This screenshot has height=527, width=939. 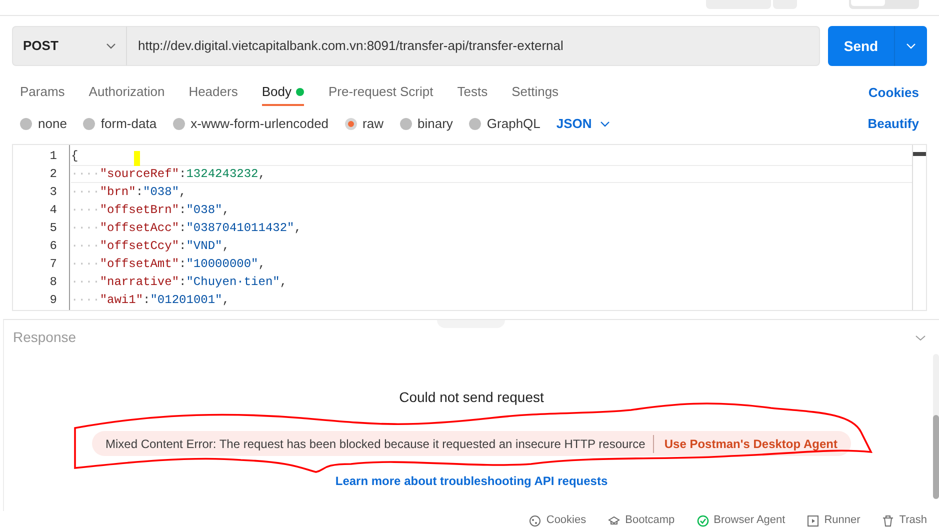 I want to click on tab: Tests, so click(x=472, y=93).